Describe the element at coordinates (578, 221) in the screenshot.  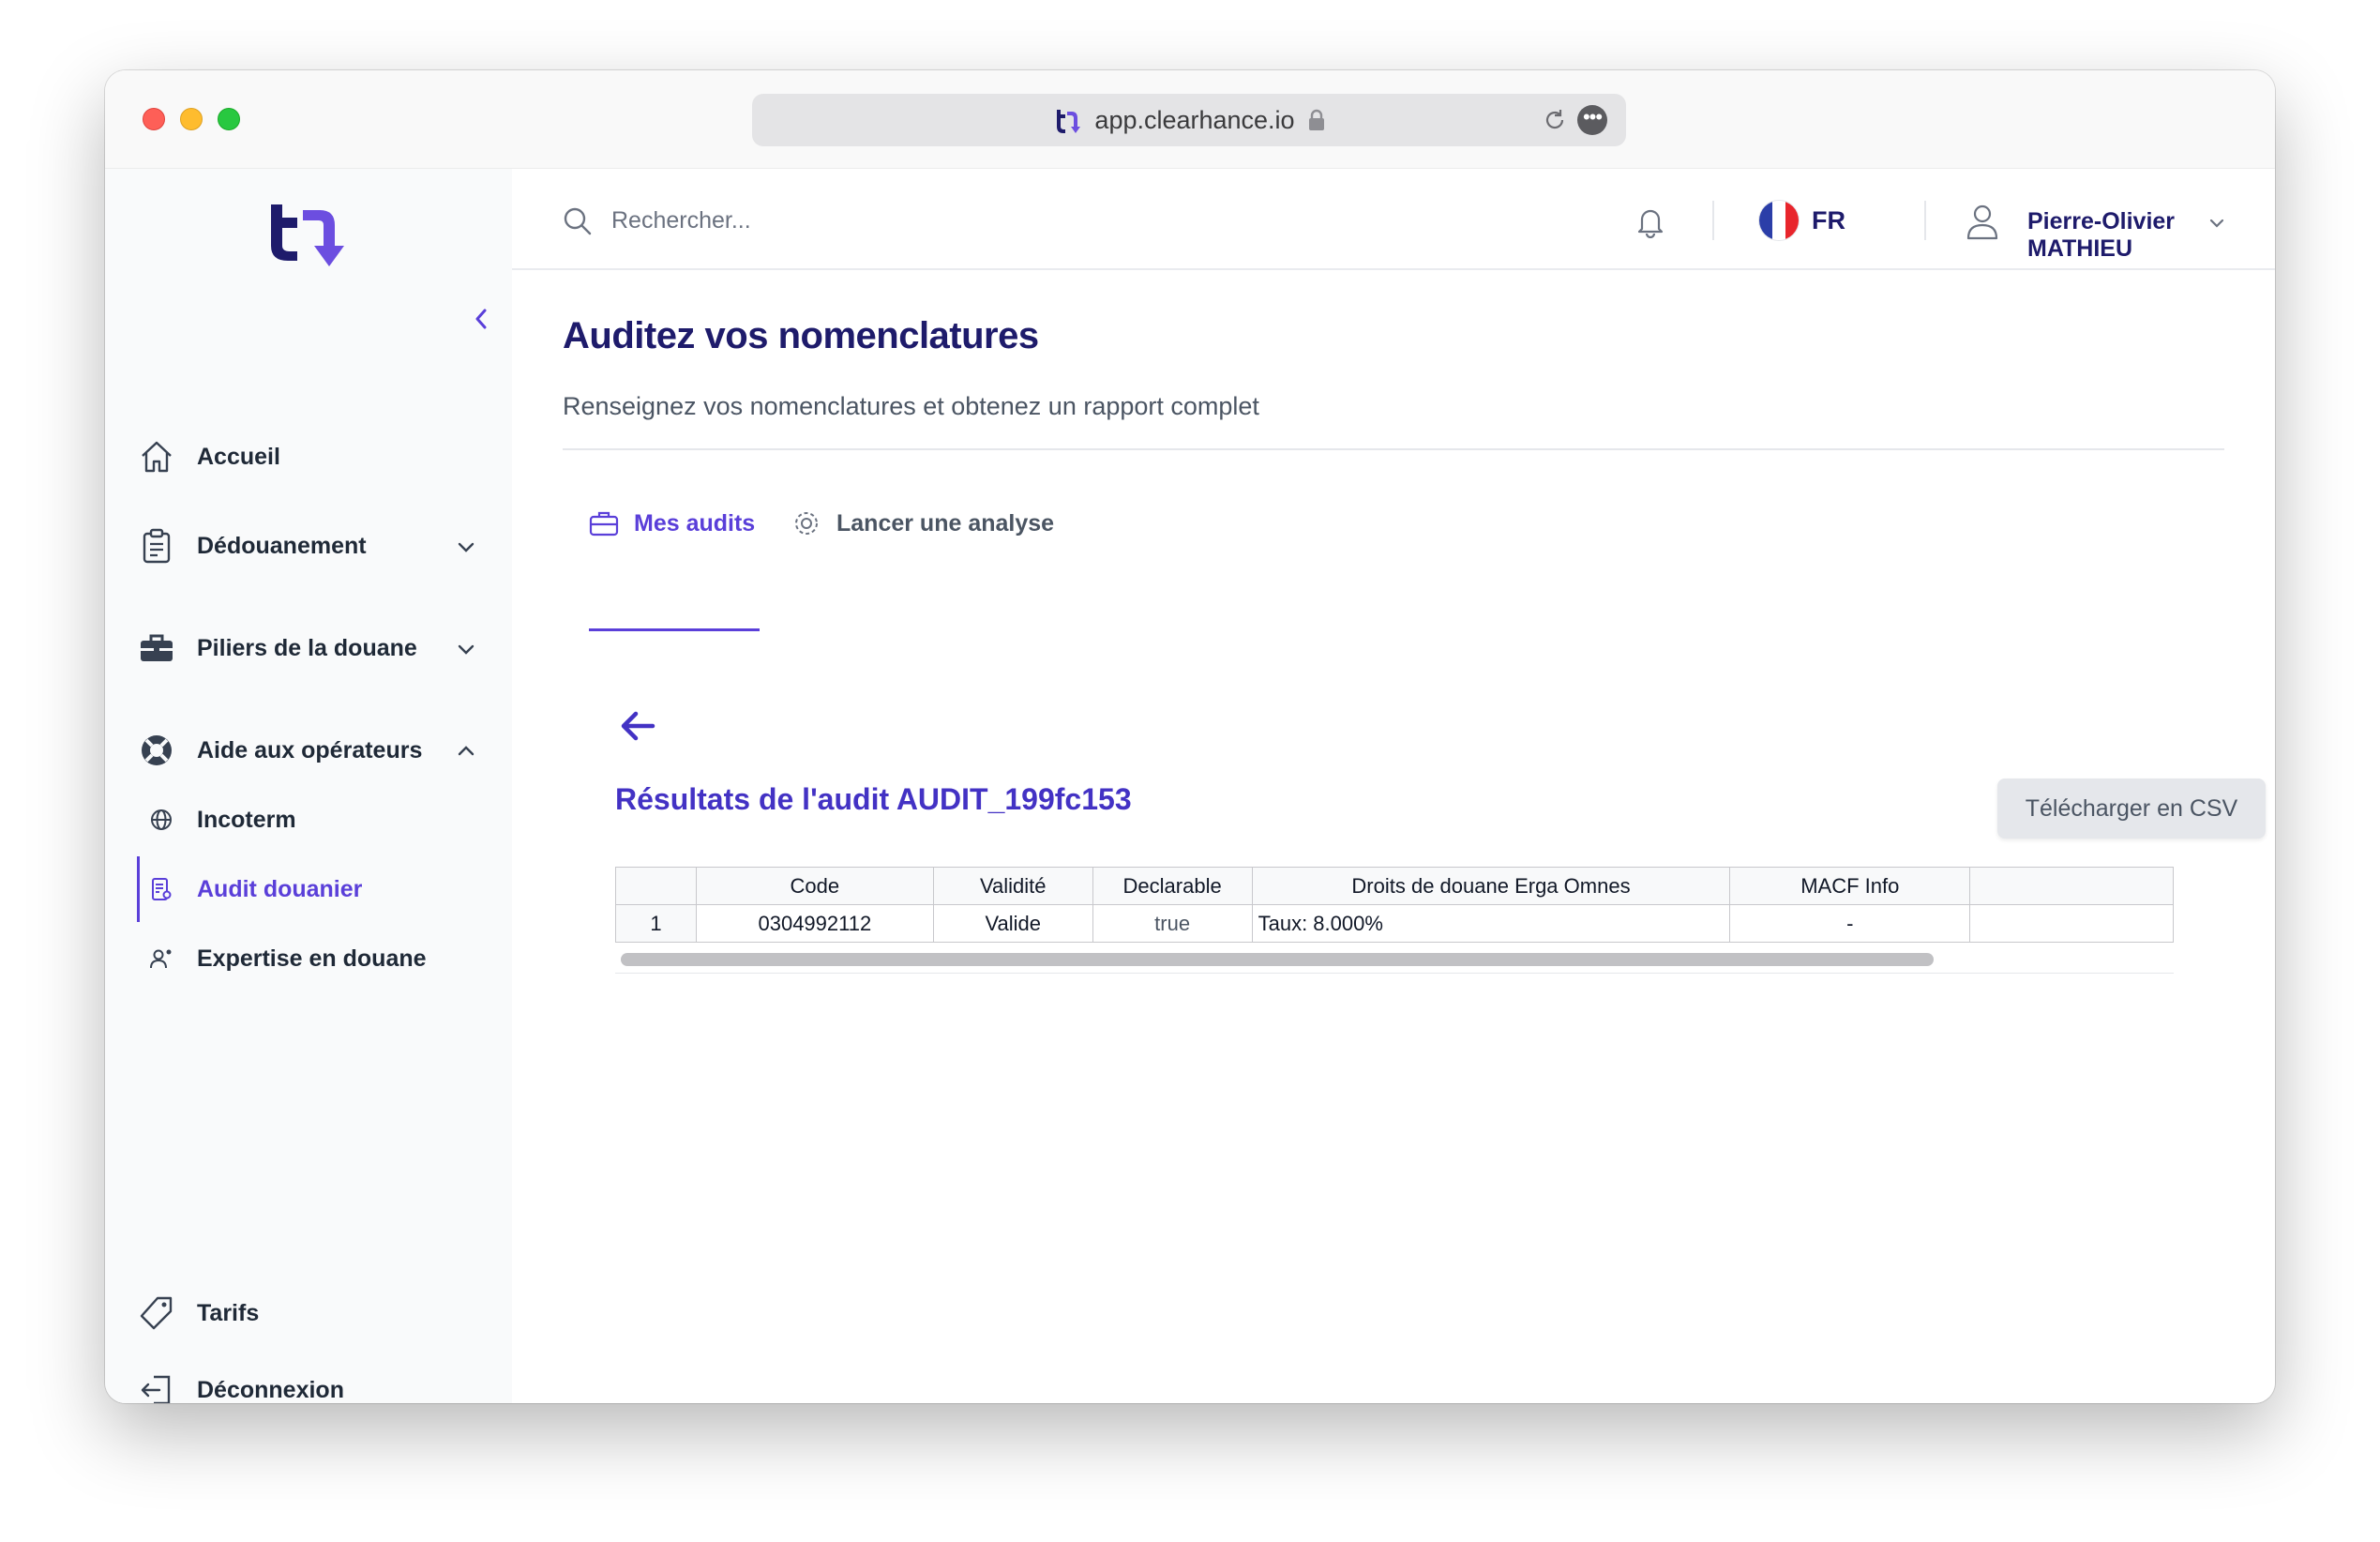
I see `search-icon` at that location.